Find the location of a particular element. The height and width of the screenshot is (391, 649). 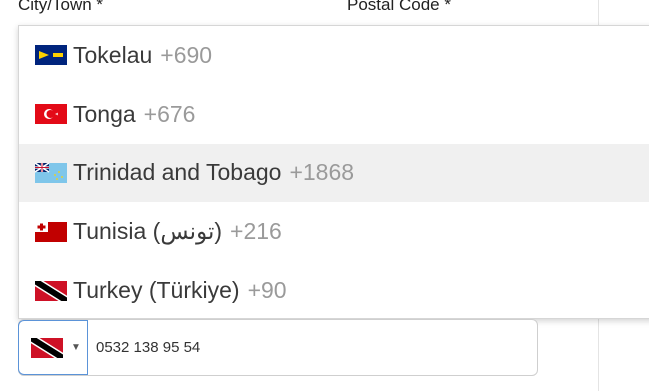

dial-code: +90 is located at coordinates (267, 290).